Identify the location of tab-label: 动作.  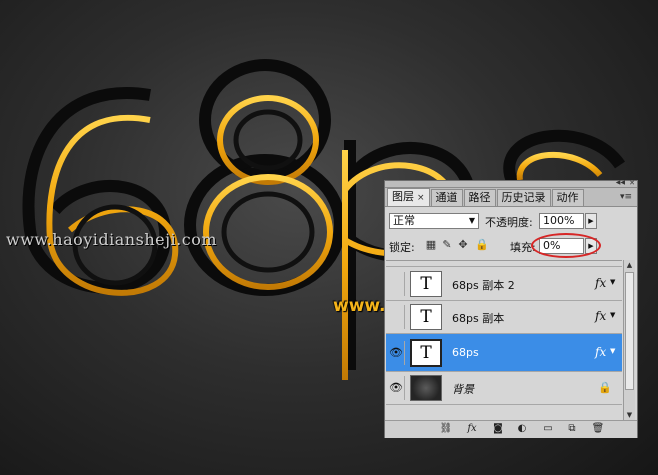
(567, 197).